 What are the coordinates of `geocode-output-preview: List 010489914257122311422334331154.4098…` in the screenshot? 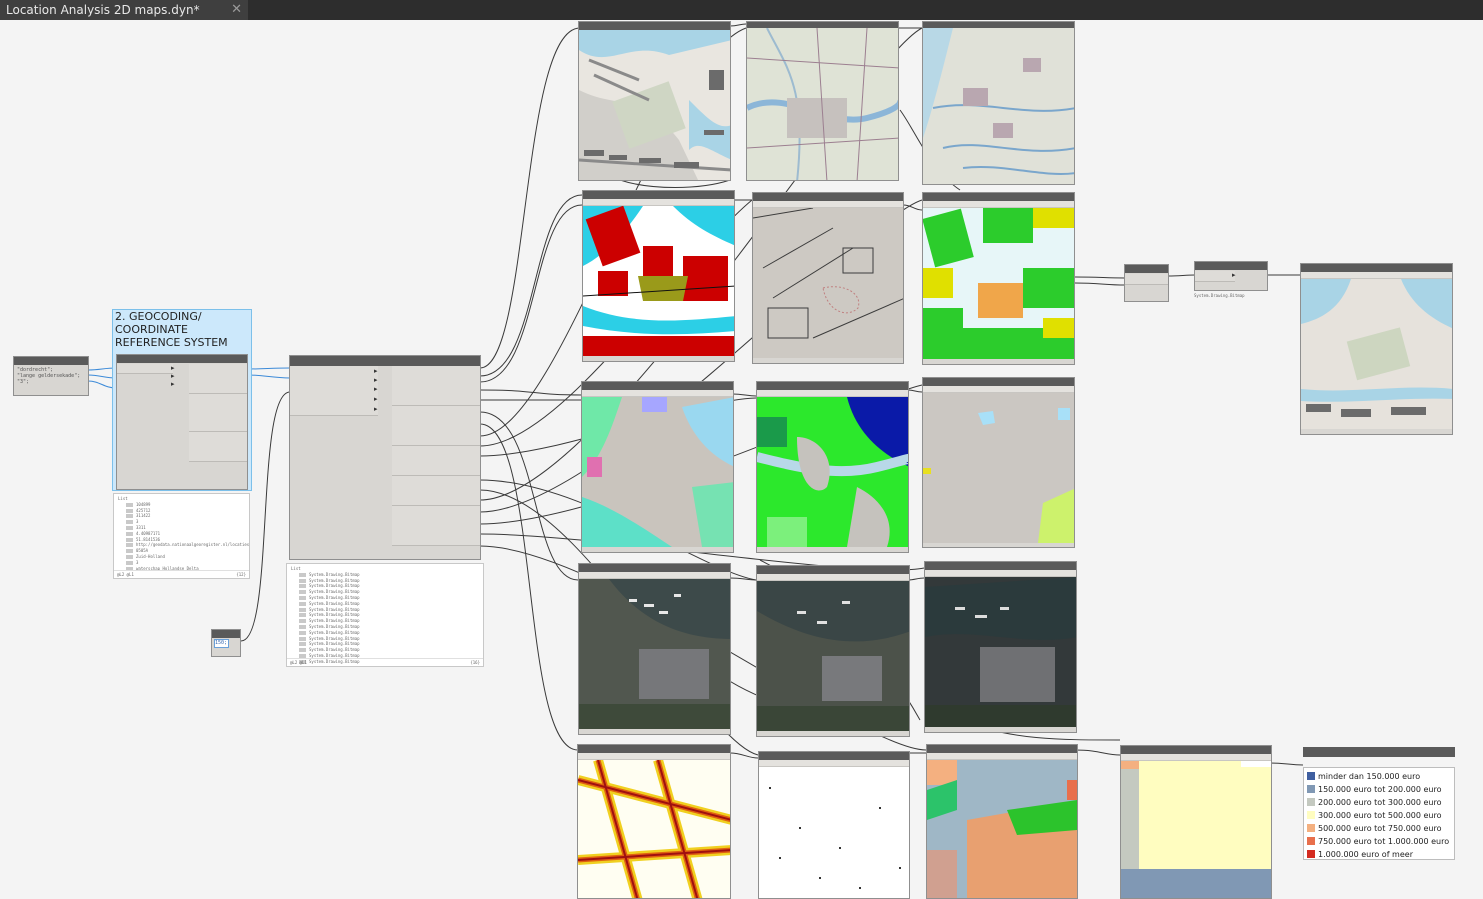 It's located at (181, 536).